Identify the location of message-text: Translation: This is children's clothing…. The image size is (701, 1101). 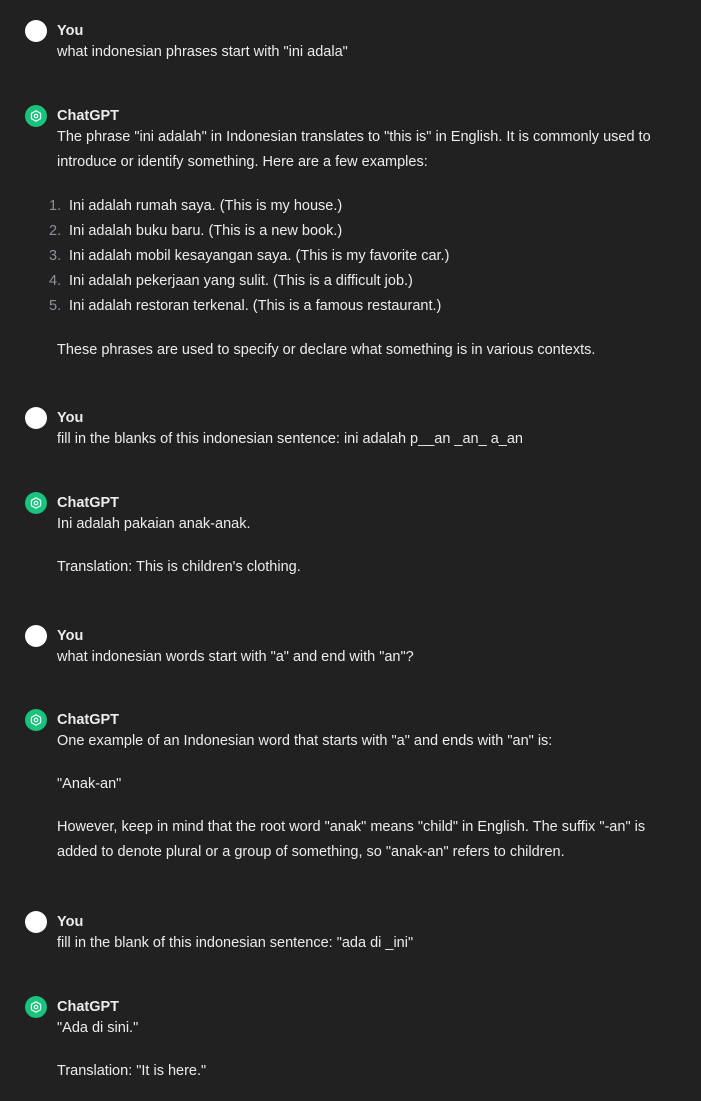
(179, 567).